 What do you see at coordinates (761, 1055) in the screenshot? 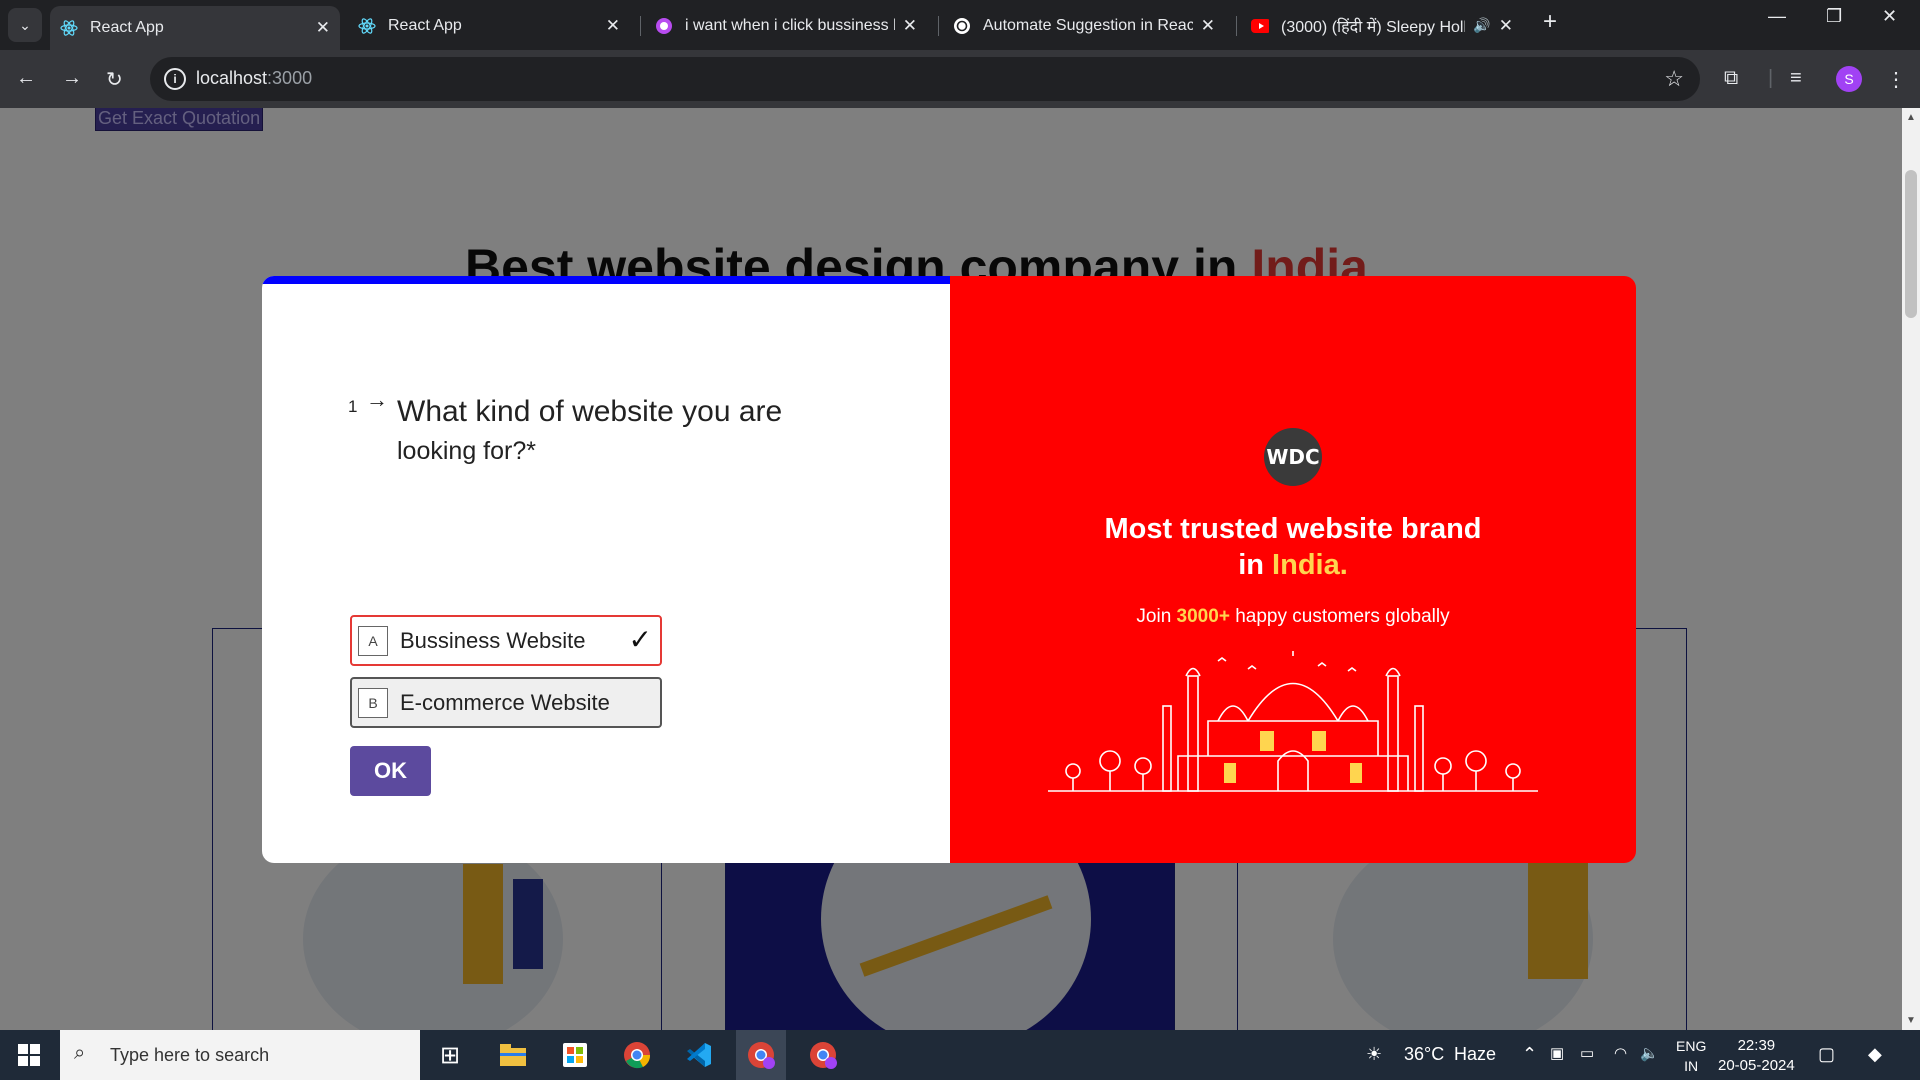
I see `chrome-profile-icon` at bounding box center [761, 1055].